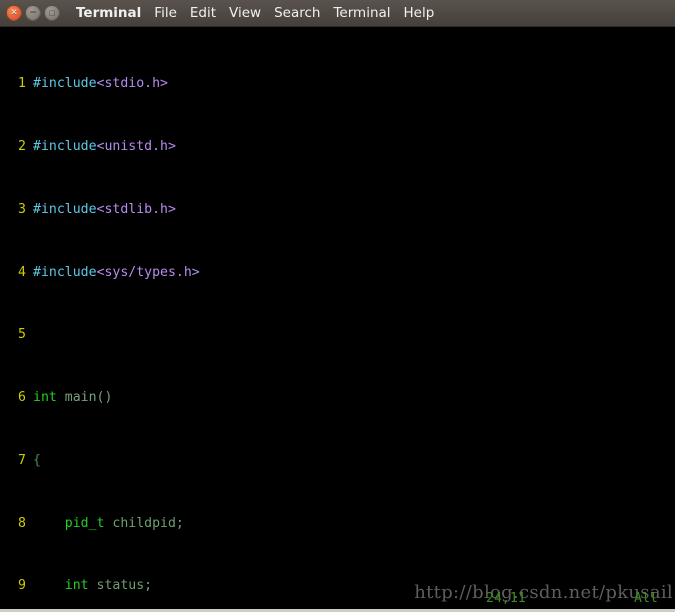 Image resolution: width=675 pixels, height=612 pixels. I want to click on code-line: 5, so click(337, 335).